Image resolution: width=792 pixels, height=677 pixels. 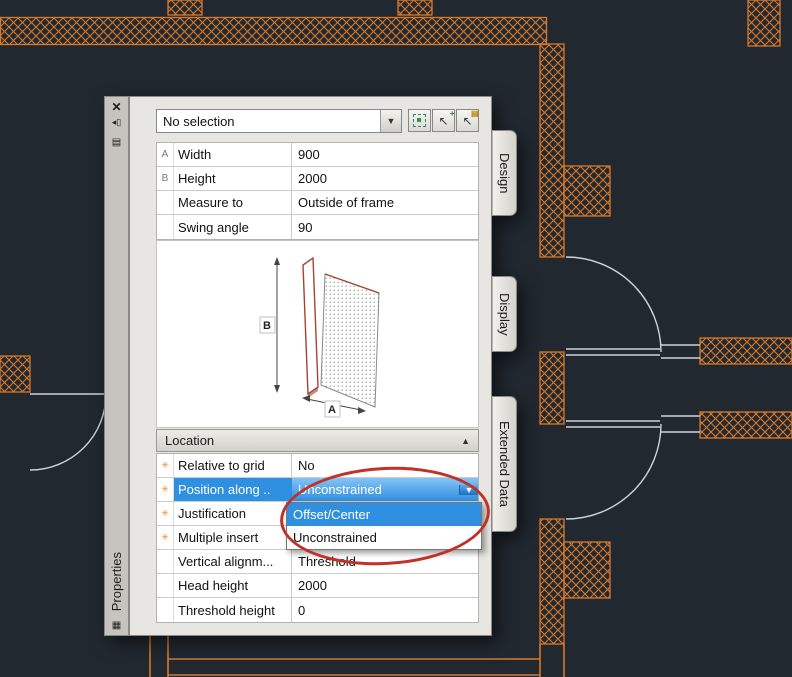 What do you see at coordinates (233, 202) in the screenshot?
I see `row-label: Measure to` at bounding box center [233, 202].